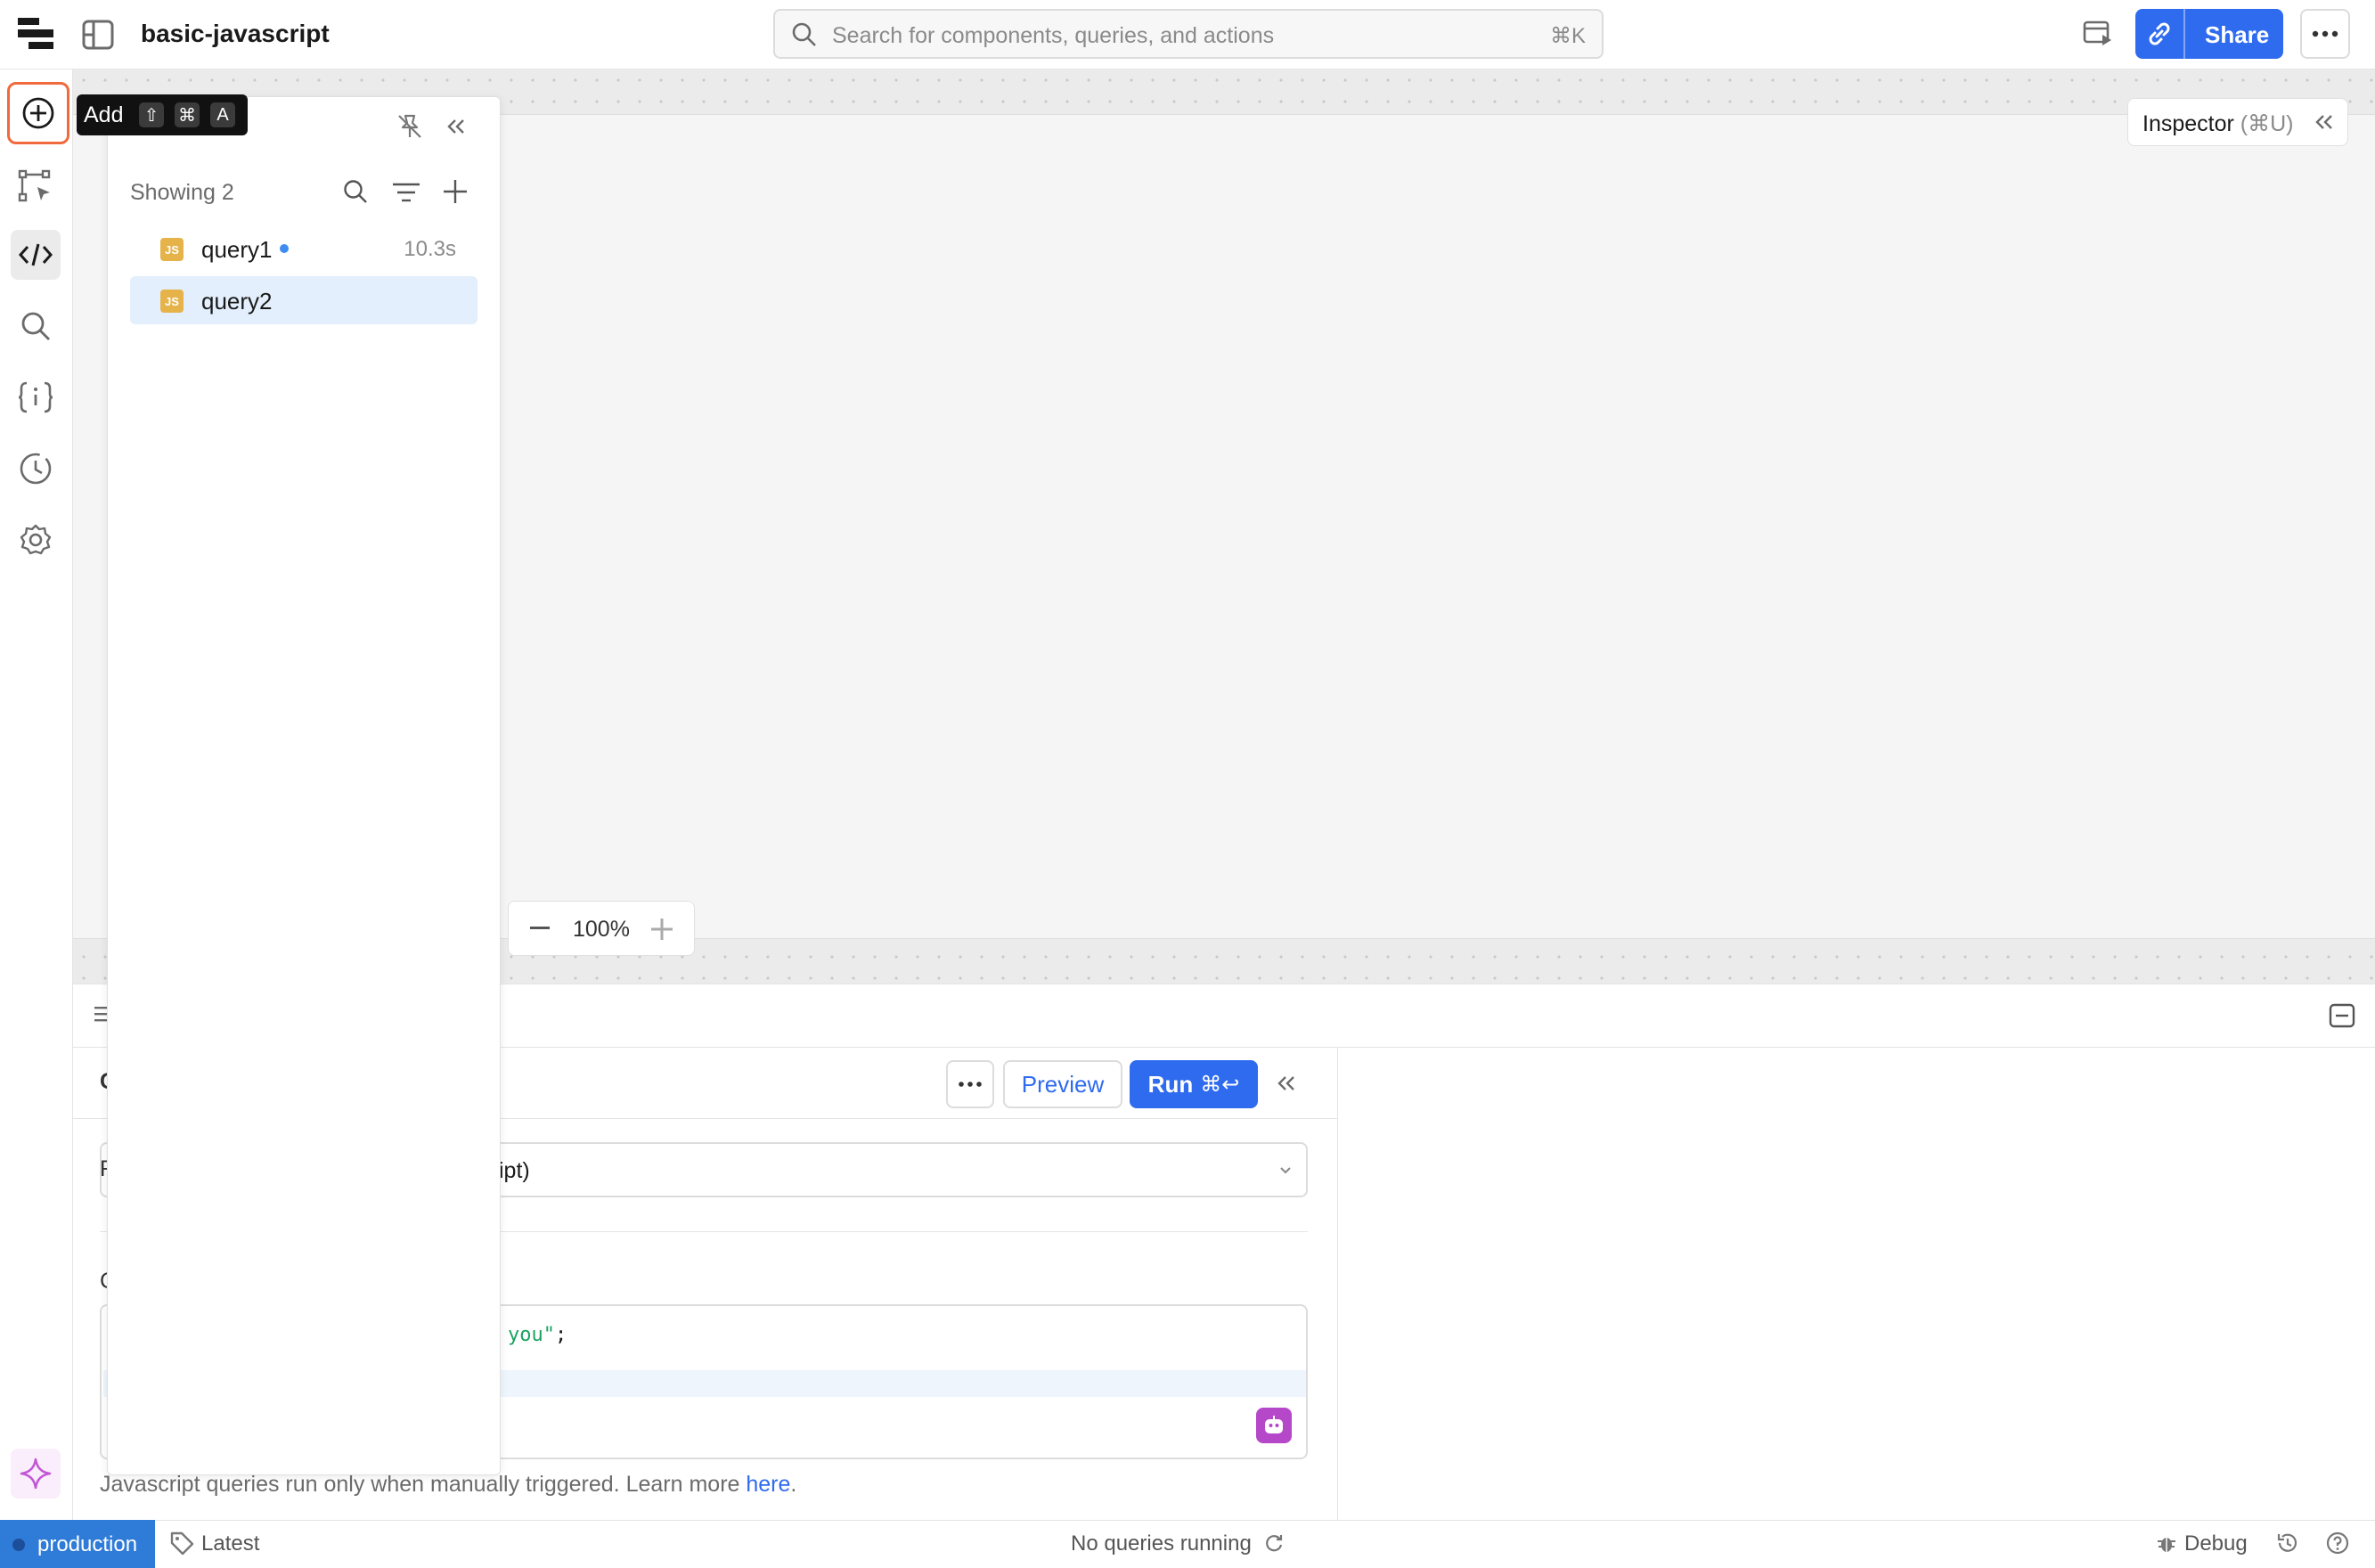 Image resolution: width=2375 pixels, height=1568 pixels. What do you see at coordinates (2098, 34) in the screenshot?
I see `preview-app-icon` at bounding box center [2098, 34].